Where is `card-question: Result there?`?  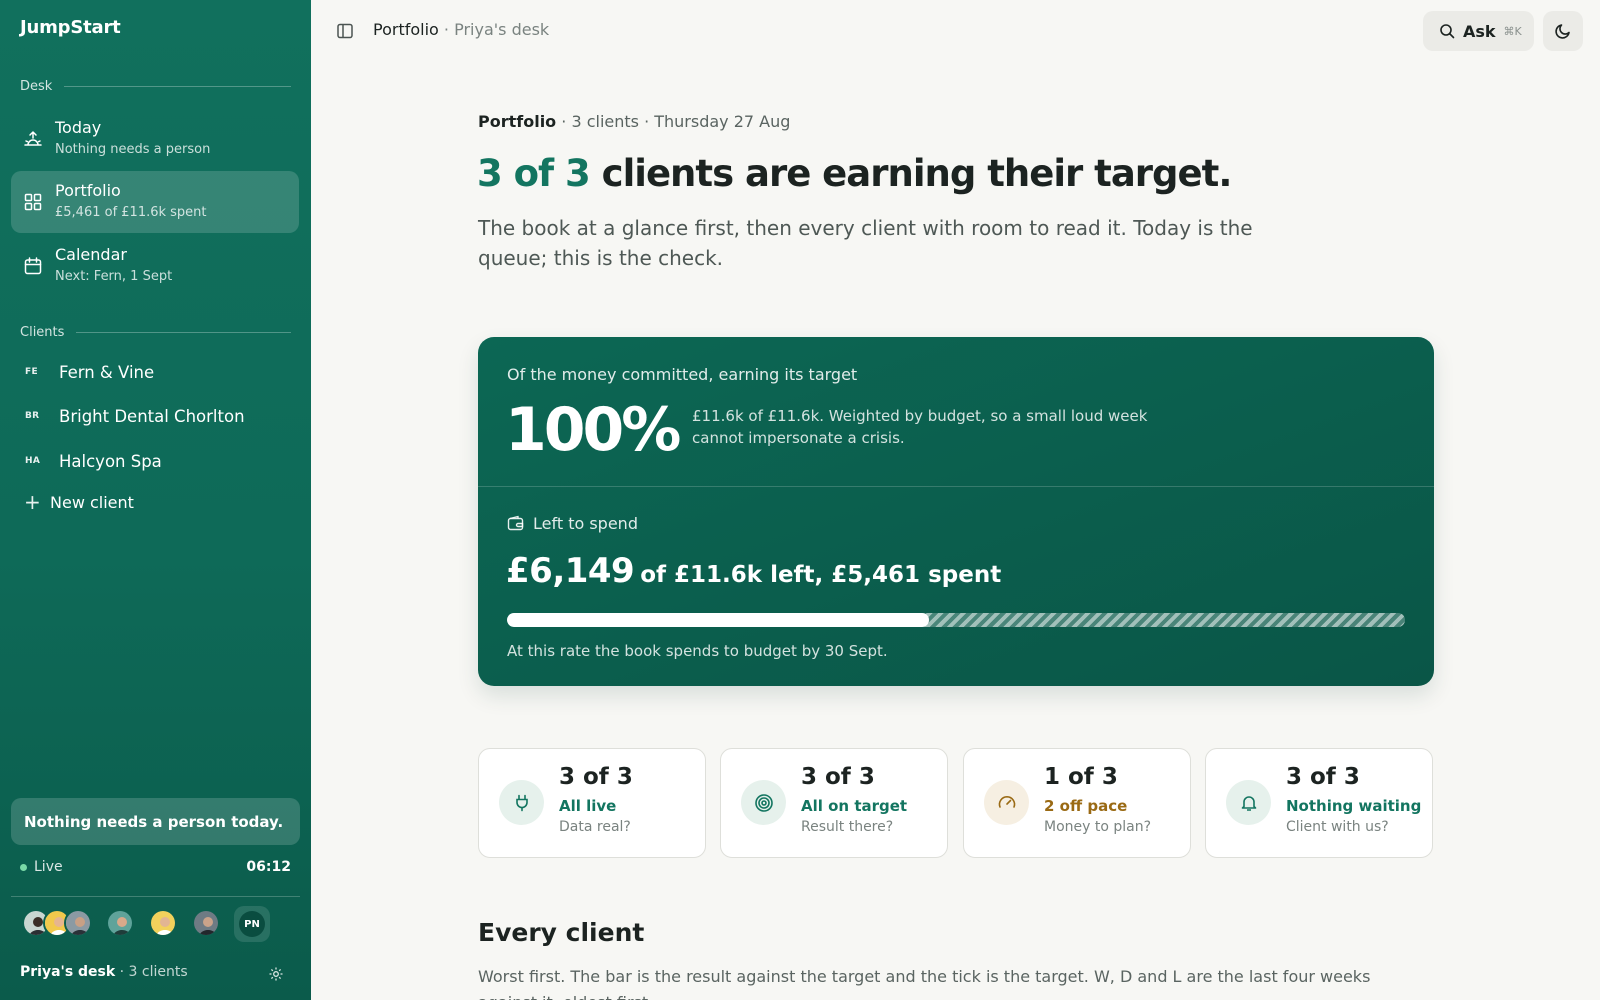 card-question: Result there? is located at coordinates (847, 827).